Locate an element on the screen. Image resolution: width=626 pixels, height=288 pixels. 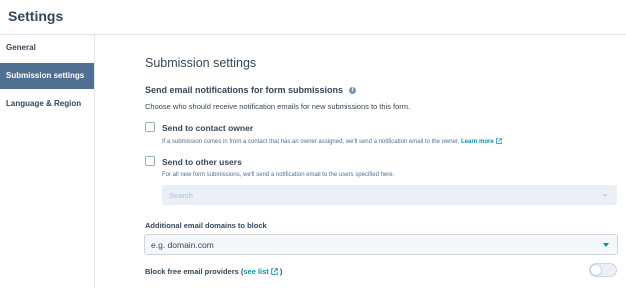
send-to-other-users-checkbox is located at coordinates (150, 161).